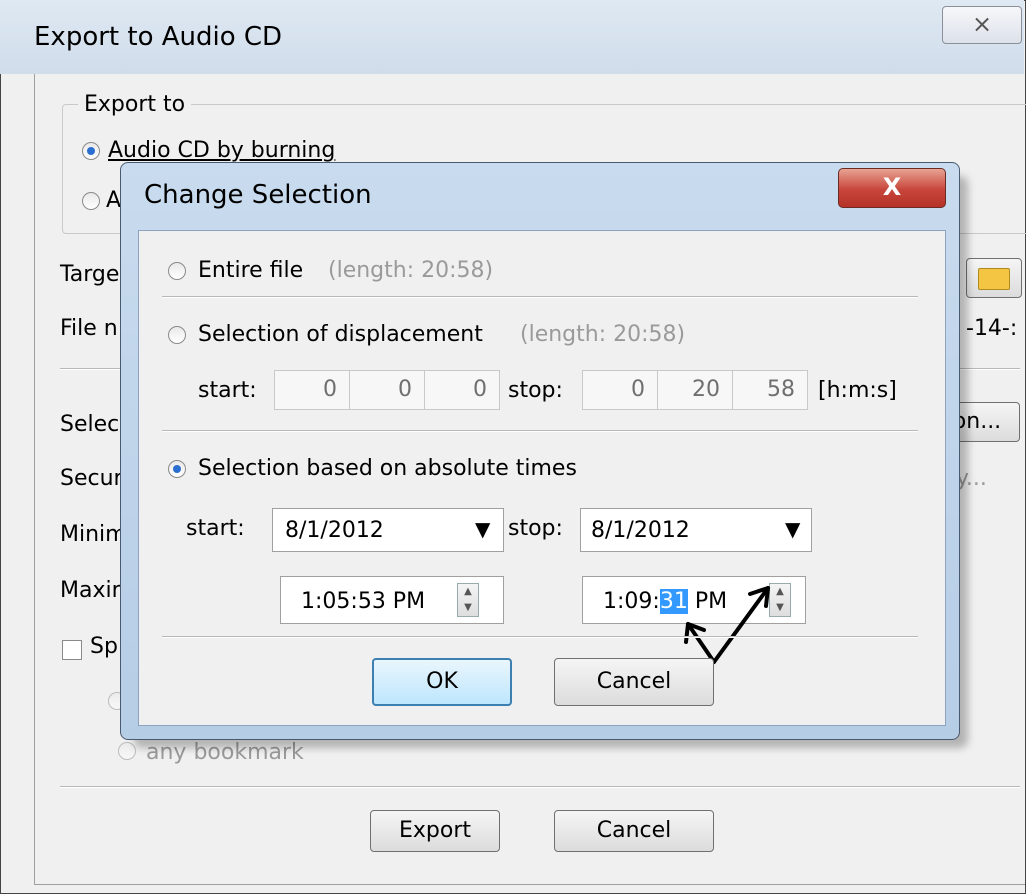 The image size is (1026, 894). What do you see at coordinates (334, 530) in the screenshot?
I see `start-date-value: 8/1/2012` at bounding box center [334, 530].